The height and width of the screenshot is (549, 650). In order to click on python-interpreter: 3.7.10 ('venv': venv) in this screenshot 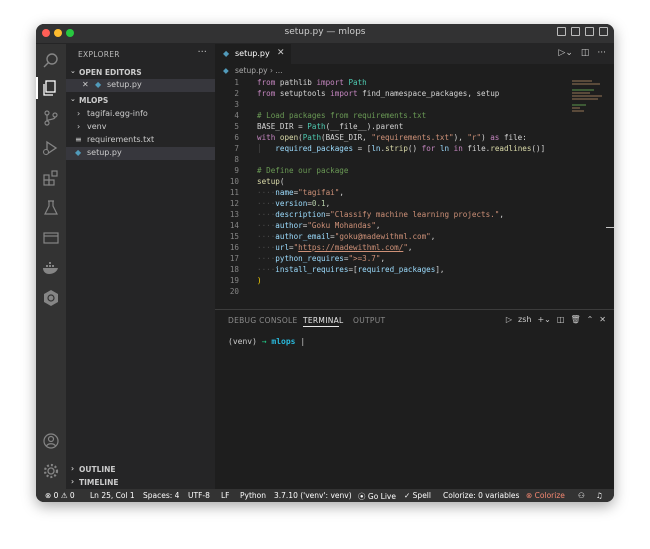, I will do `click(313, 495)`.